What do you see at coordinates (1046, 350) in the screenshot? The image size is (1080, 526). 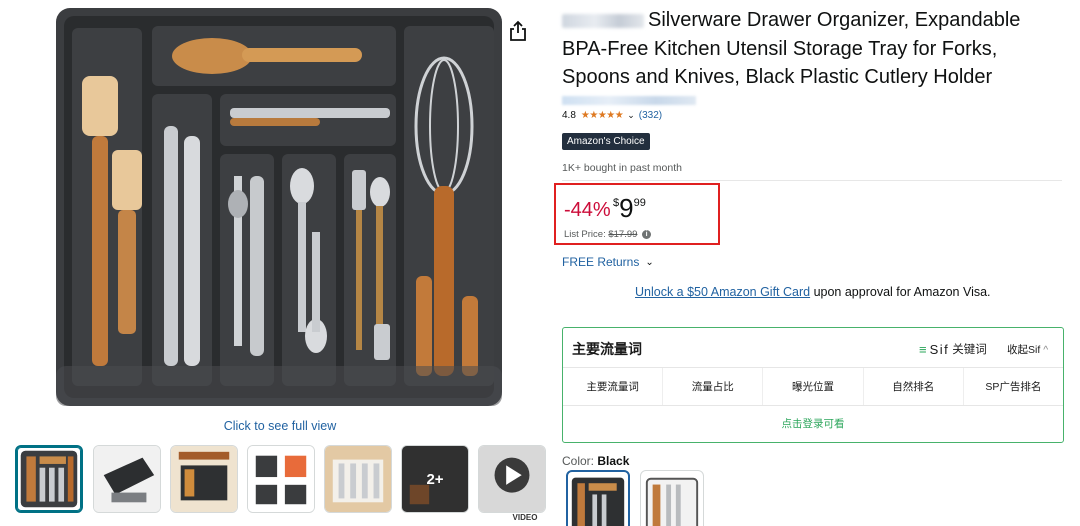 I see `chevron-up-icon: ^` at bounding box center [1046, 350].